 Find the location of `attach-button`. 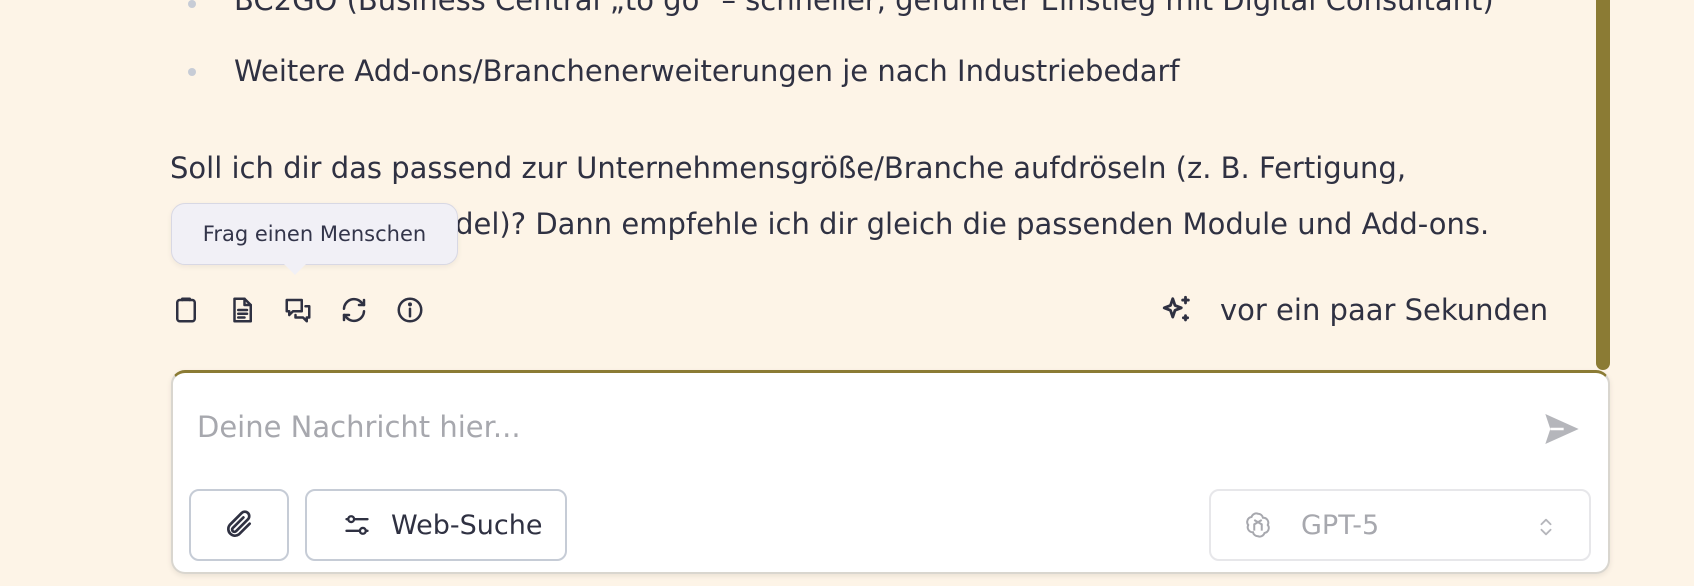

attach-button is located at coordinates (239, 525).